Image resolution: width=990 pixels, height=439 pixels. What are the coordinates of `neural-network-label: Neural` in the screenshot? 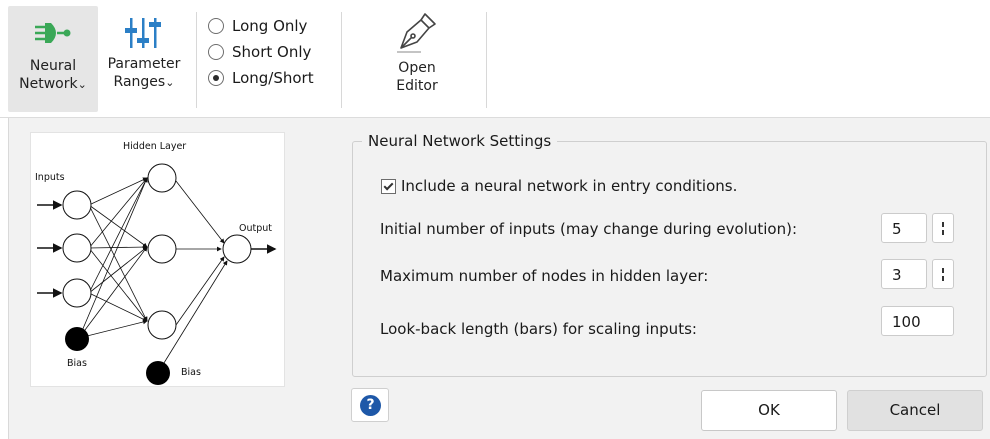 It's located at (53, 66).